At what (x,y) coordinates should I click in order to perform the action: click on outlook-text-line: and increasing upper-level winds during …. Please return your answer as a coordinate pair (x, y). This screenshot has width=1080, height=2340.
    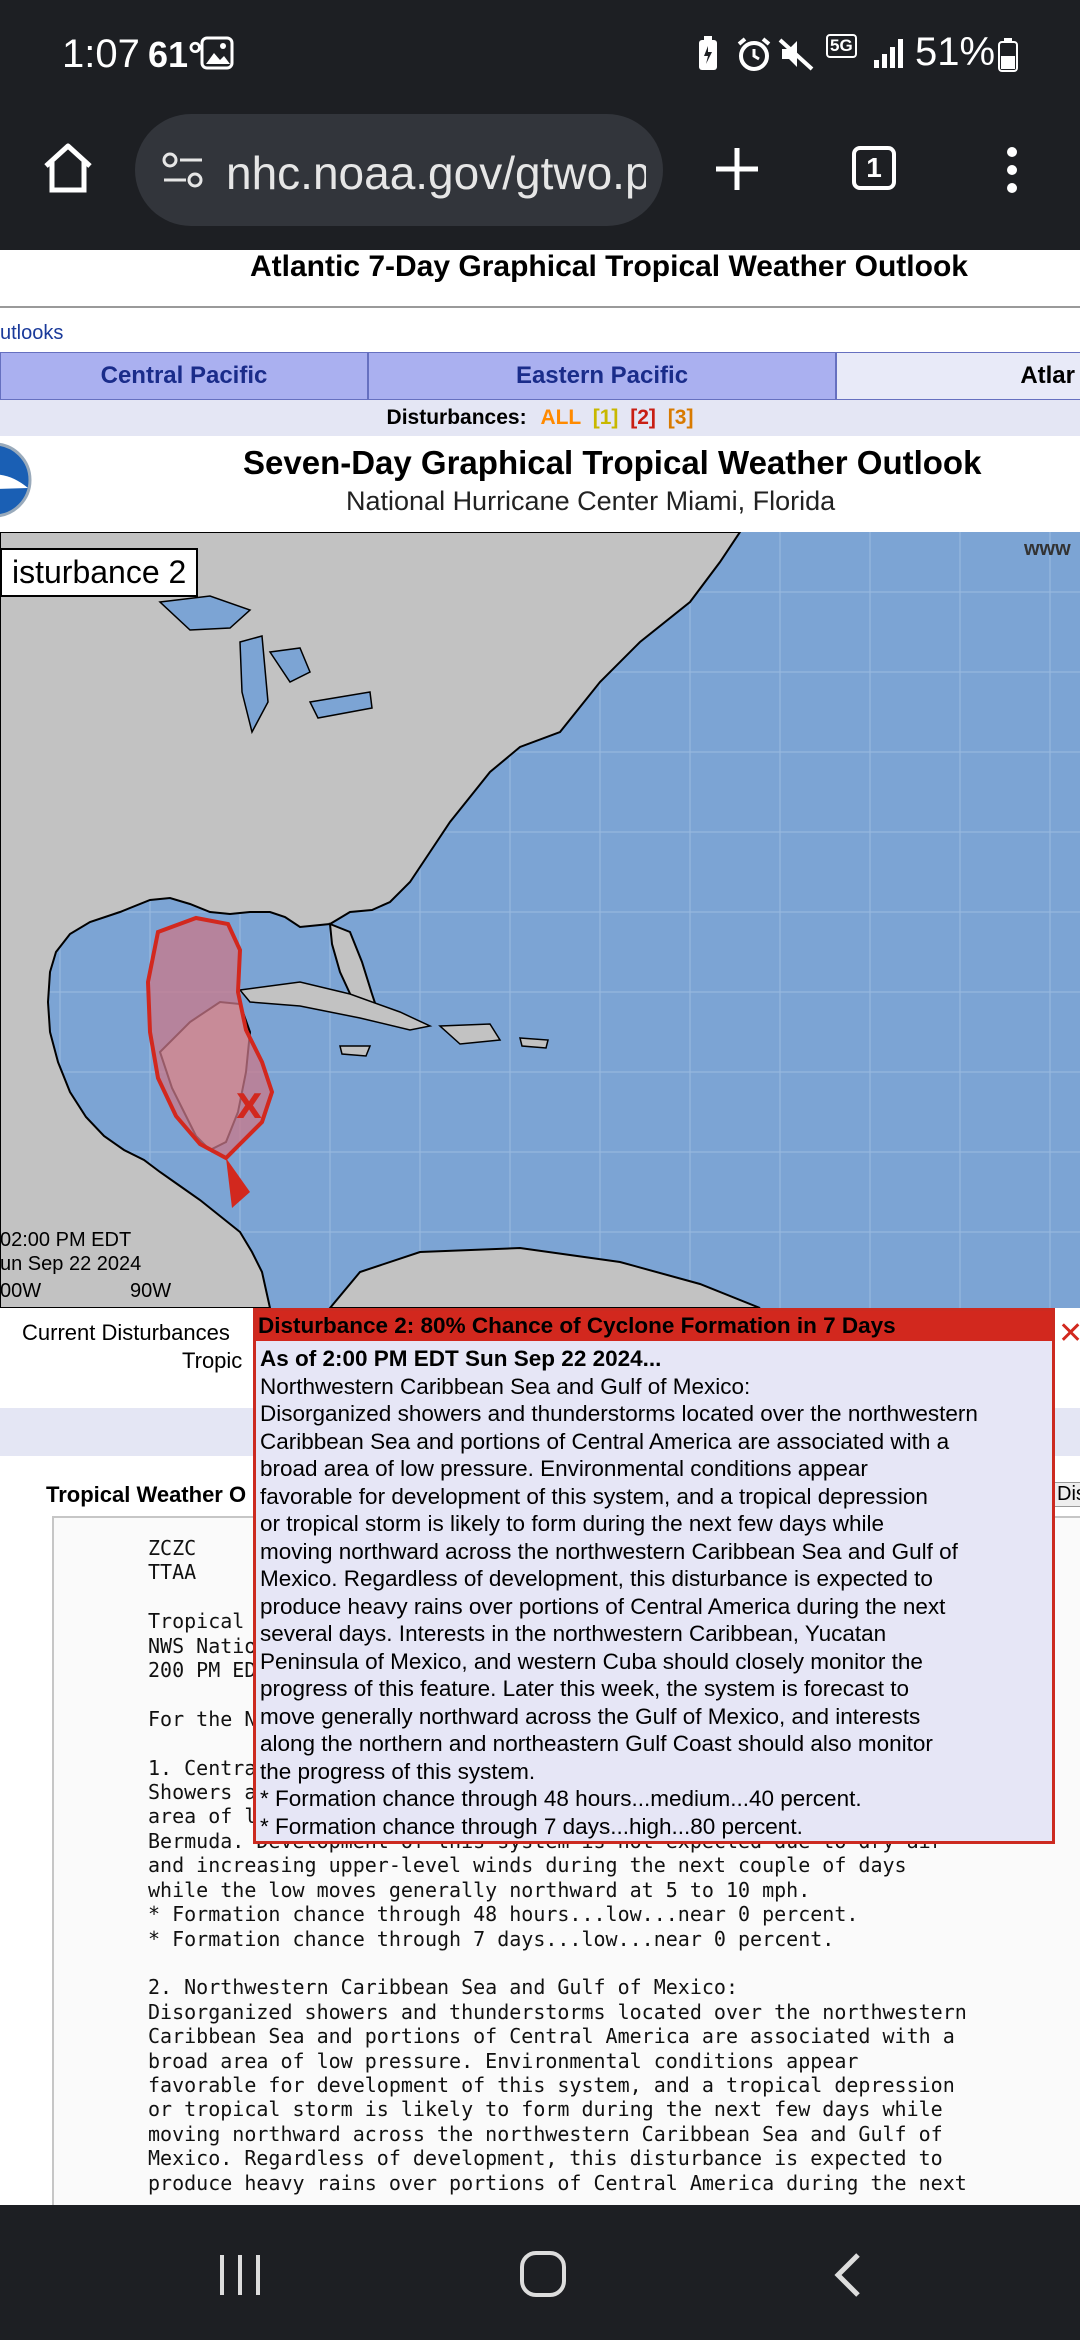
    Looking at the image, I should click on (527, 1865).